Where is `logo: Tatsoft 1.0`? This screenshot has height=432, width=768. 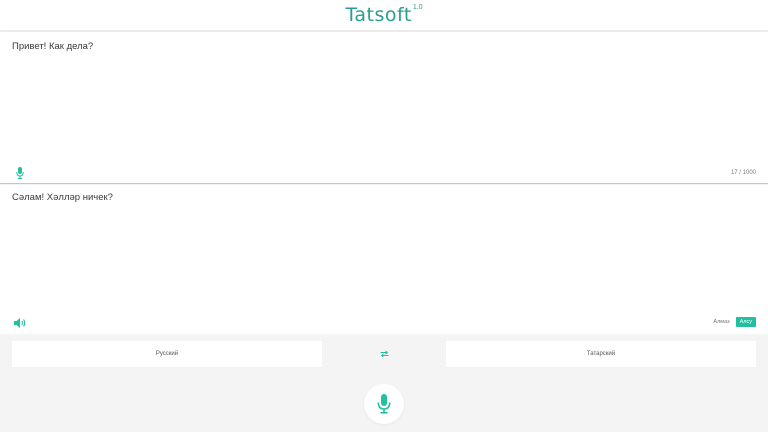
logo: Tatsoft 1.0 is located at coordinates (384, 15).